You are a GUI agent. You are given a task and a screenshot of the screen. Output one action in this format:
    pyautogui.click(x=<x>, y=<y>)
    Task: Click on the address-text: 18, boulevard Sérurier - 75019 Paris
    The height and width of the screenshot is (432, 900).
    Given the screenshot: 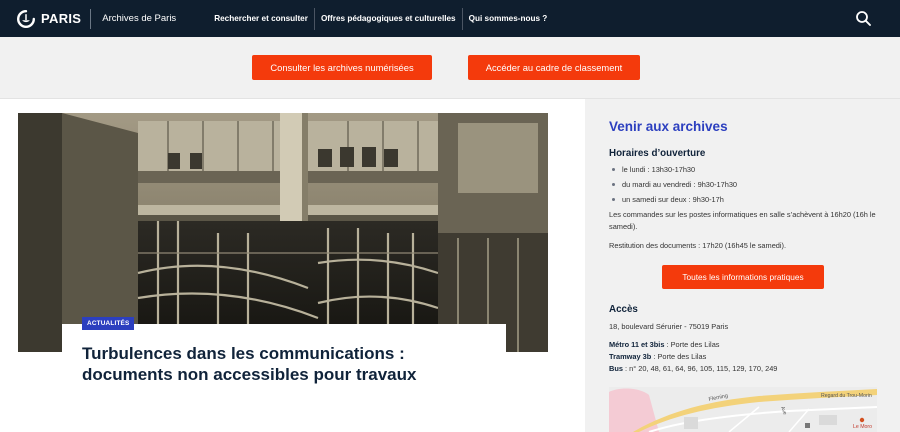 What is the action you would take?
    pyautogui.click(x=669, y=326)
    